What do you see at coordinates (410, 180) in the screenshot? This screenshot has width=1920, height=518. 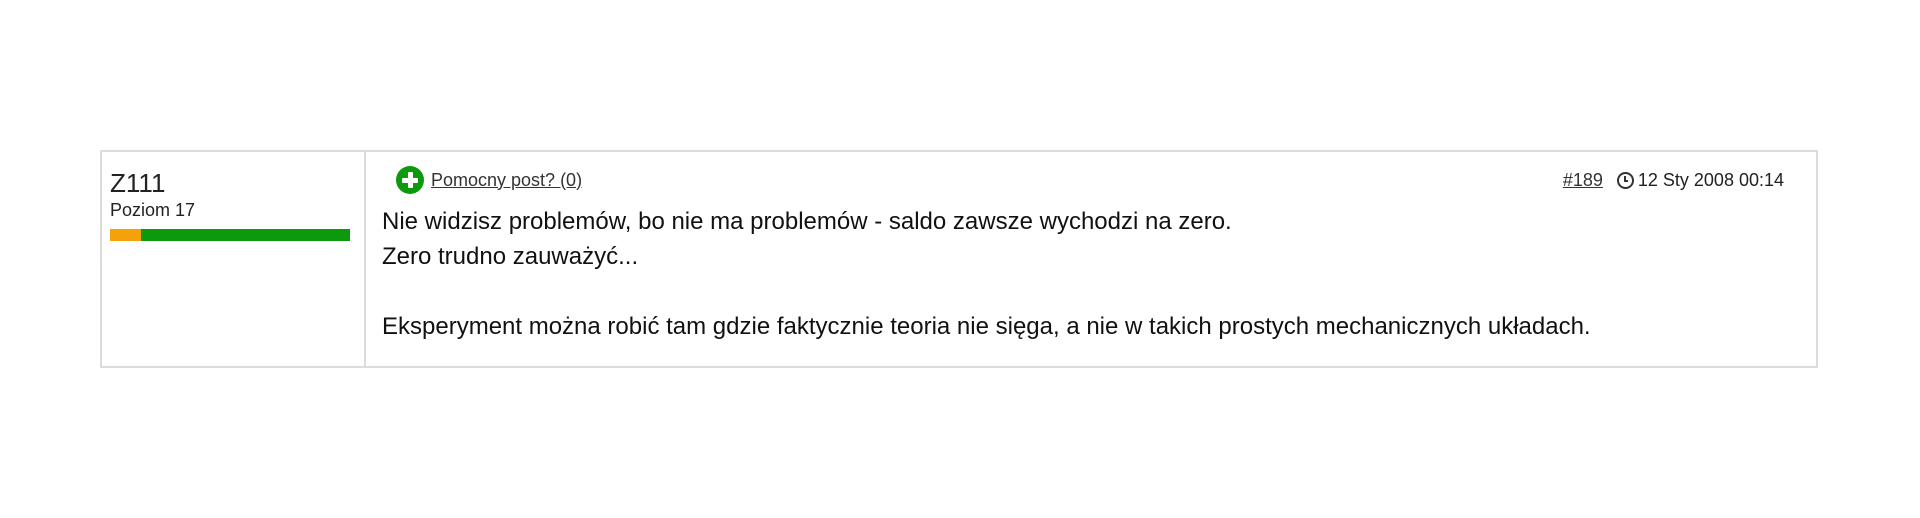 I see `plus-circle-icon` at bounding box center [410, 180].